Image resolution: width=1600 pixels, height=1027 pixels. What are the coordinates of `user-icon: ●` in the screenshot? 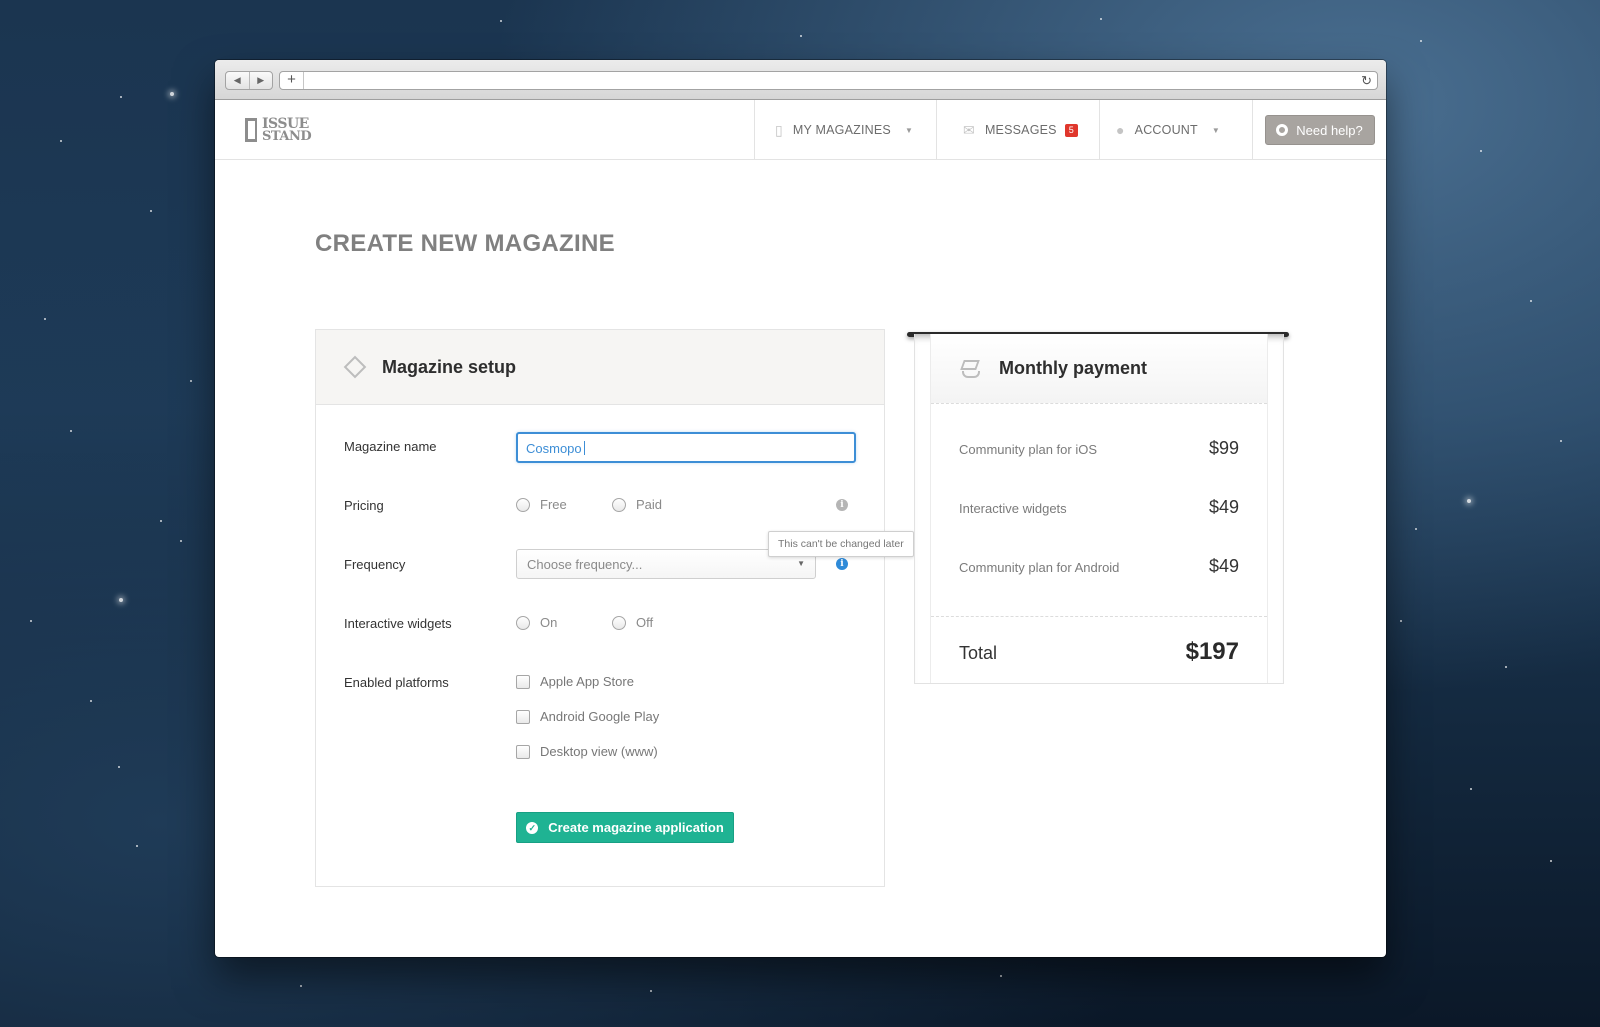 It's located at (1120, 130).